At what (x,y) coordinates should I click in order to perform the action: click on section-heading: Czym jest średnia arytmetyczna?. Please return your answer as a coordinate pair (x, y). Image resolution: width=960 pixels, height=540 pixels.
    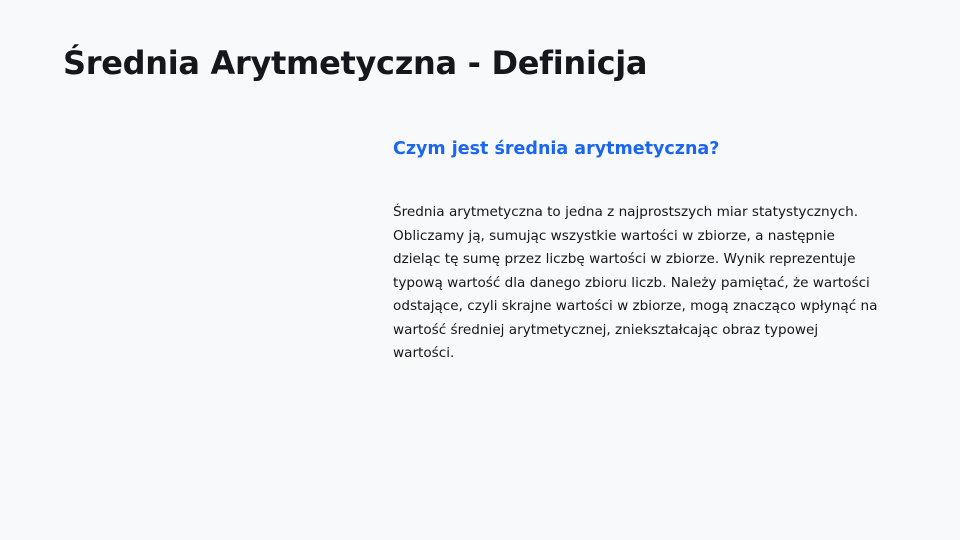
    Looking at the image, I should click on (556, 149).